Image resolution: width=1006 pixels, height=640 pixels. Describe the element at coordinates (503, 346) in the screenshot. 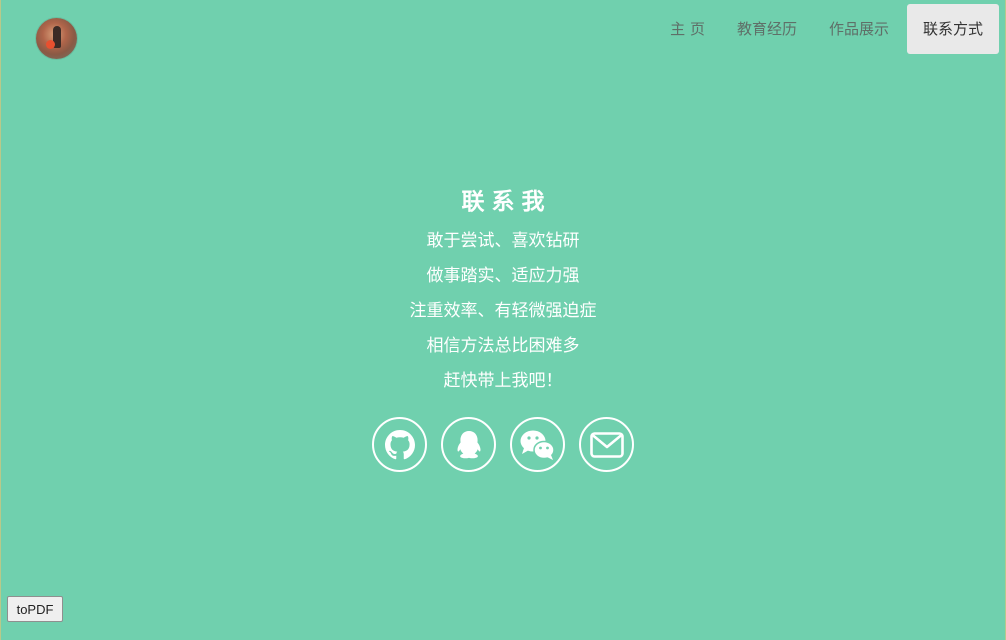

I see `contact-line: 相信方法总比困难多` at that location.